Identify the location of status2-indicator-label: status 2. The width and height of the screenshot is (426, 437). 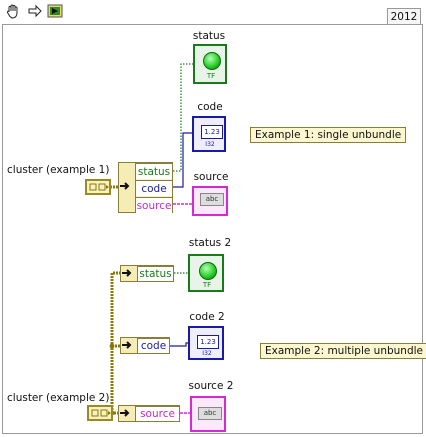
(210, 243).